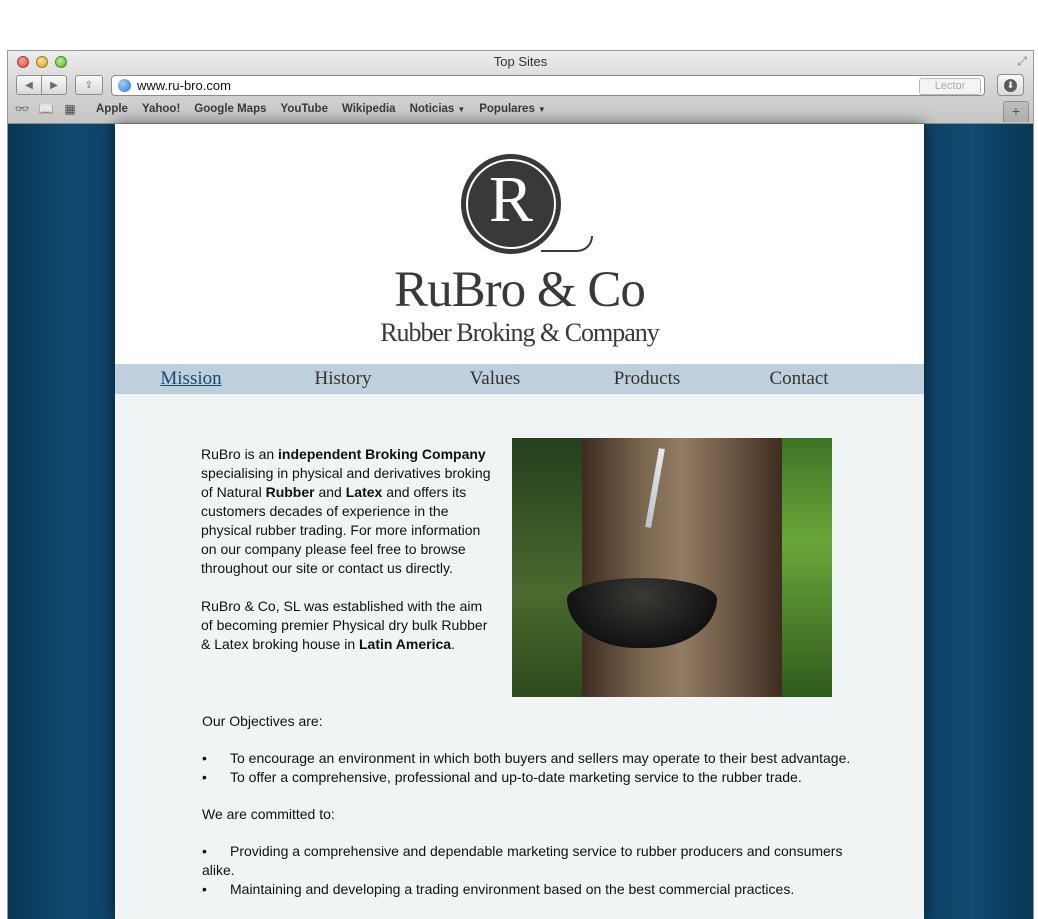 This screenshot has height=919, width=1038. What do you see at coordinates (799, 379) in the screenshot?
I see `nav-contact: Contact` at bounding box center [799, 379].